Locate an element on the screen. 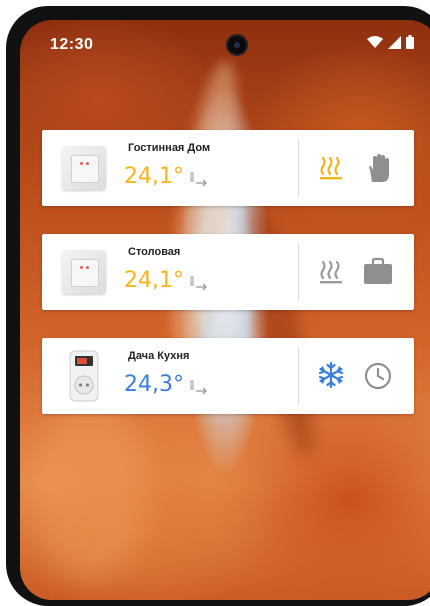  canyon-glow is located at coordinates (90, 490).